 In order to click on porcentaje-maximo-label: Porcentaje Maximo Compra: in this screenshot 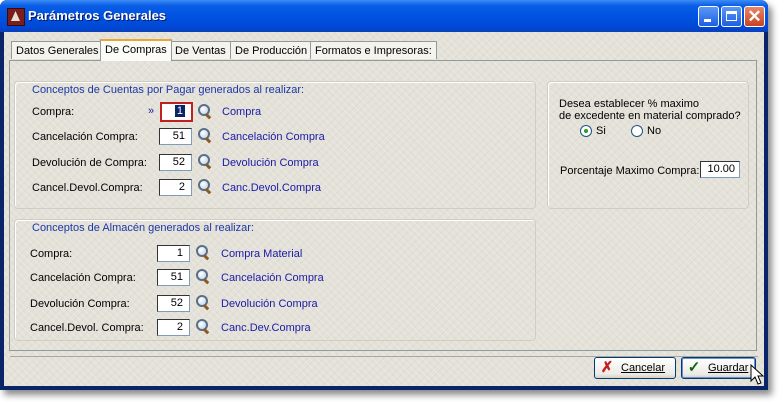, I will do `click(630, 171)`.